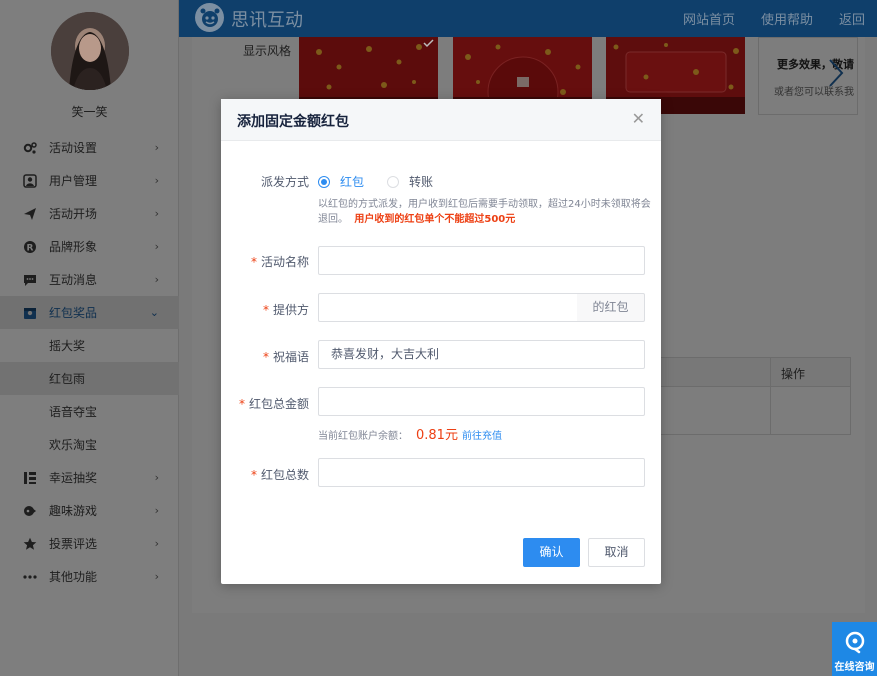  I want to click on table-row, so click(755, 411).